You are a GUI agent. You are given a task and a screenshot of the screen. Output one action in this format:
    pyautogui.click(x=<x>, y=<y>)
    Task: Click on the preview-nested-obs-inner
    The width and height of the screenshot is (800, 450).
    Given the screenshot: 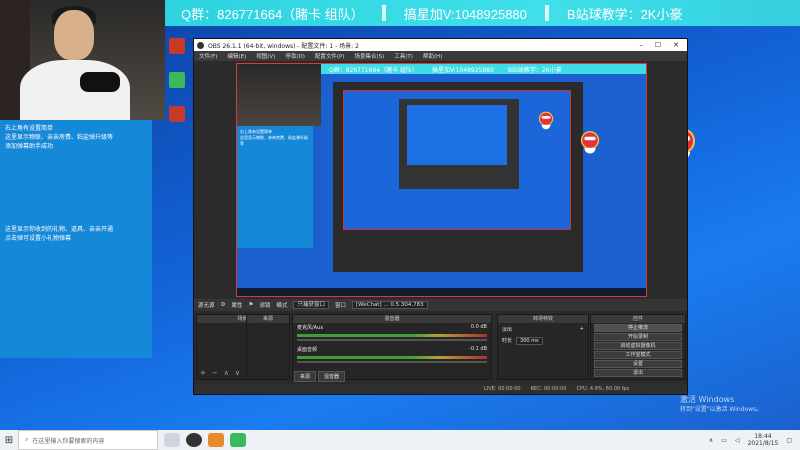 What is the action you would take?
    pyautogui.click(x=459, y=144)
    